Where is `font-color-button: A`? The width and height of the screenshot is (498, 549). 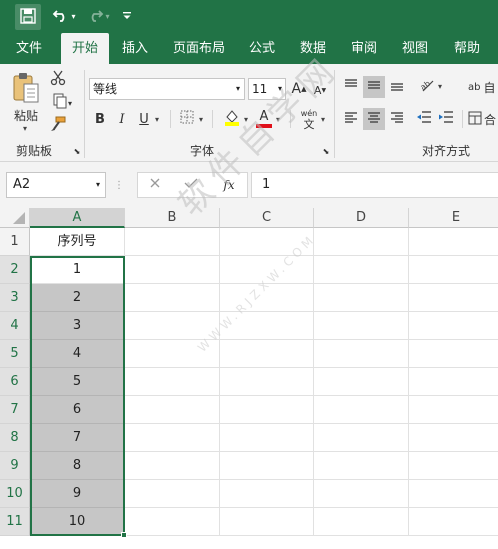
font-color-button: A is located at coordinates (264, 119).